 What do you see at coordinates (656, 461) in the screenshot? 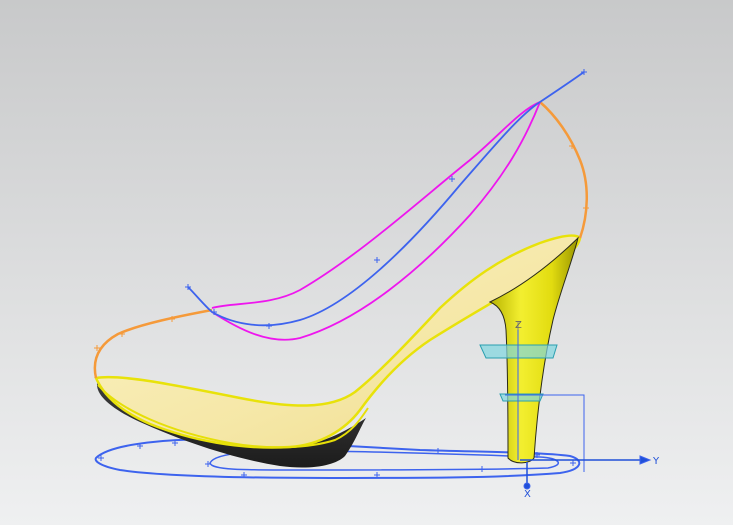
I see `y-axis-label: Y` at bounding box center [656, 461].